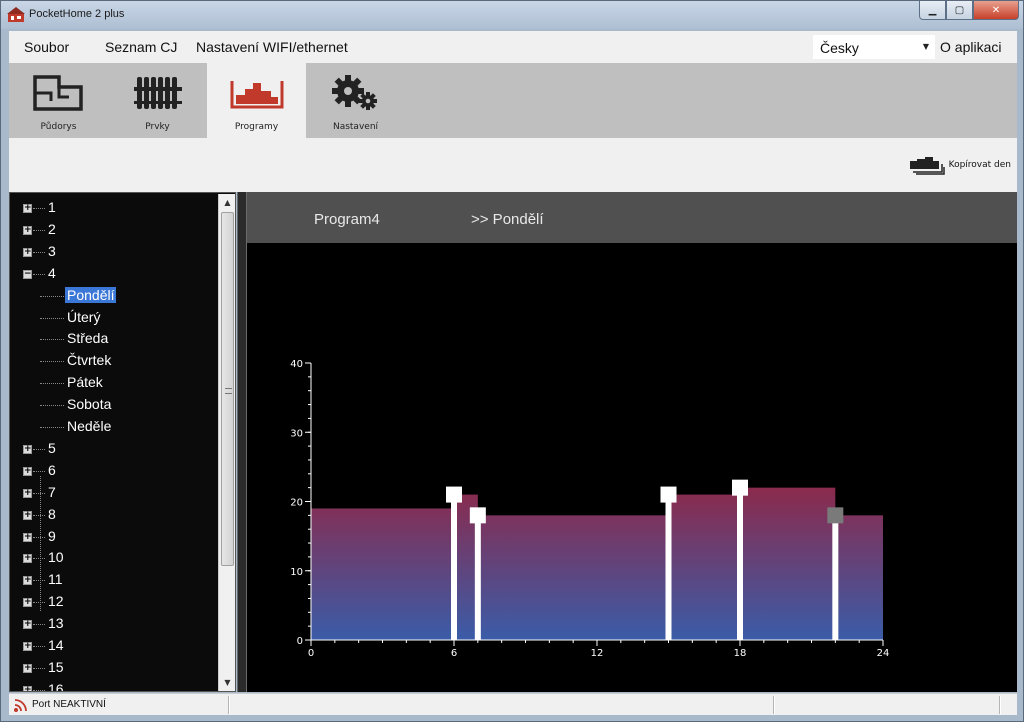  Describe the element at coordinates (114, 361) in the screenshot. I see `tree-day-item: Čtvrtek` at that location.